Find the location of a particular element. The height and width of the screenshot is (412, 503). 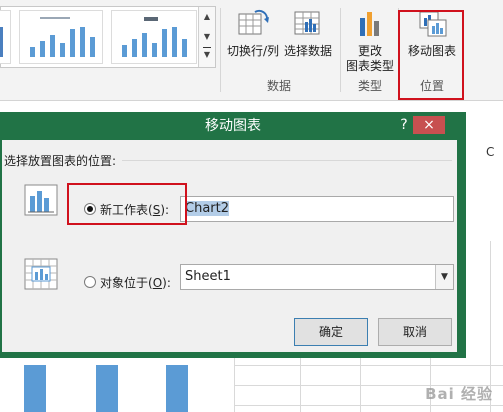

ok-button: 确定 is located at coordinates (331, 332).